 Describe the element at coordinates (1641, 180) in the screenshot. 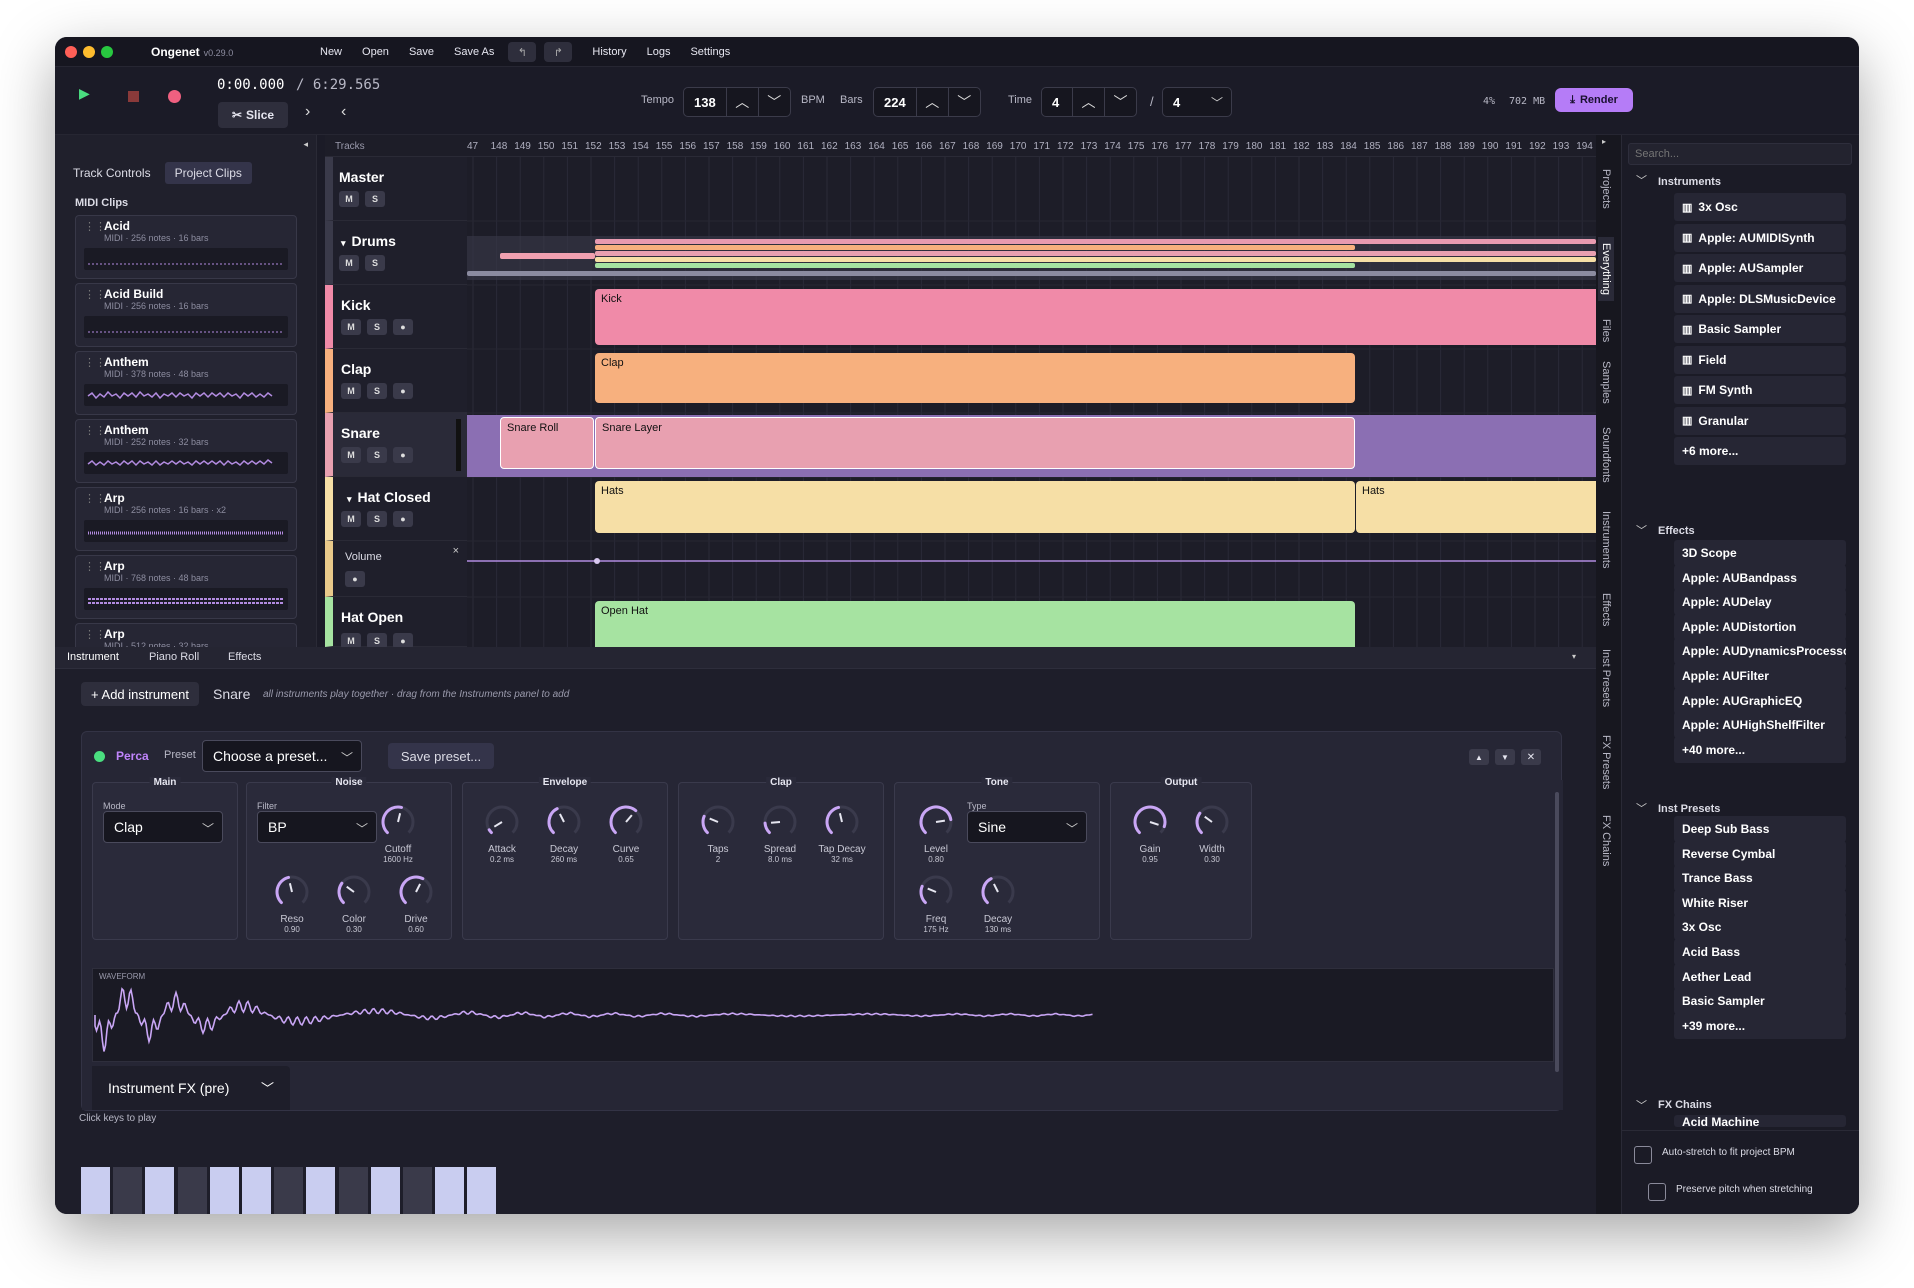

I see `chevron-down-icon: ﹀` at that location.